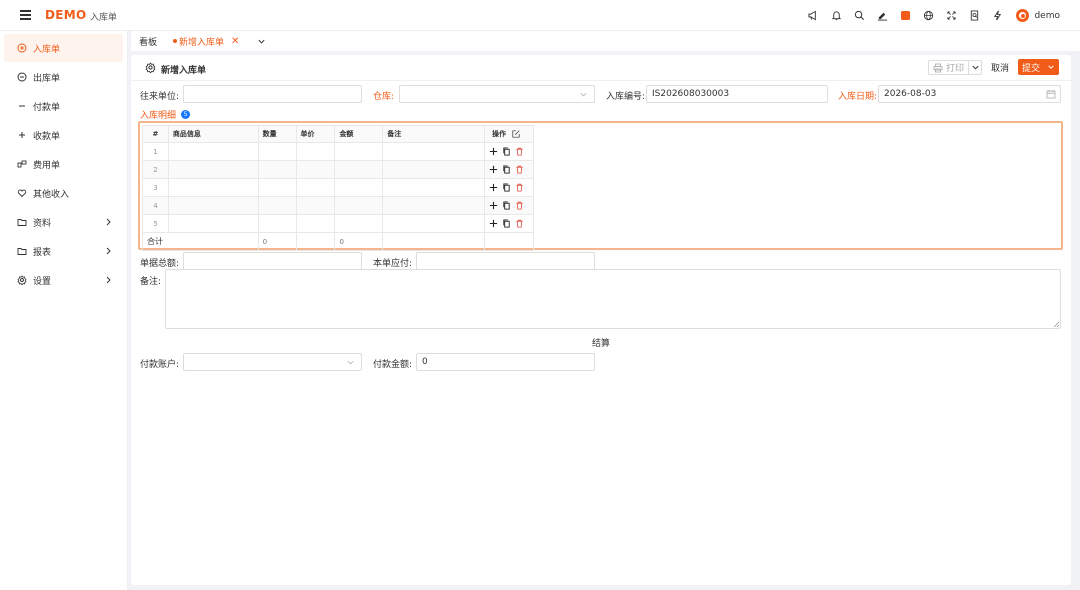  What do you see at coordinates (813, 16) in the screenshot?
I see `megaphone-icon` at bounding box center [813, 16].